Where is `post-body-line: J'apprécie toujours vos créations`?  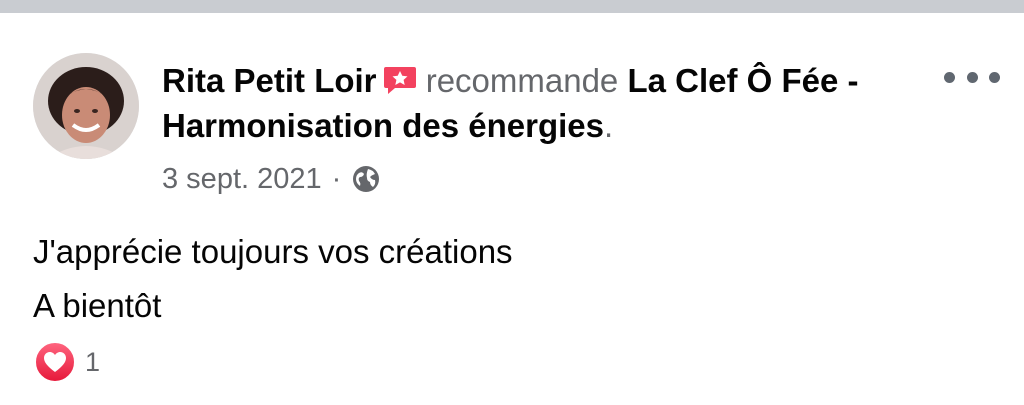 post-body-line: J'apprécie toujours vos créations is located at coordinates (273, 251).